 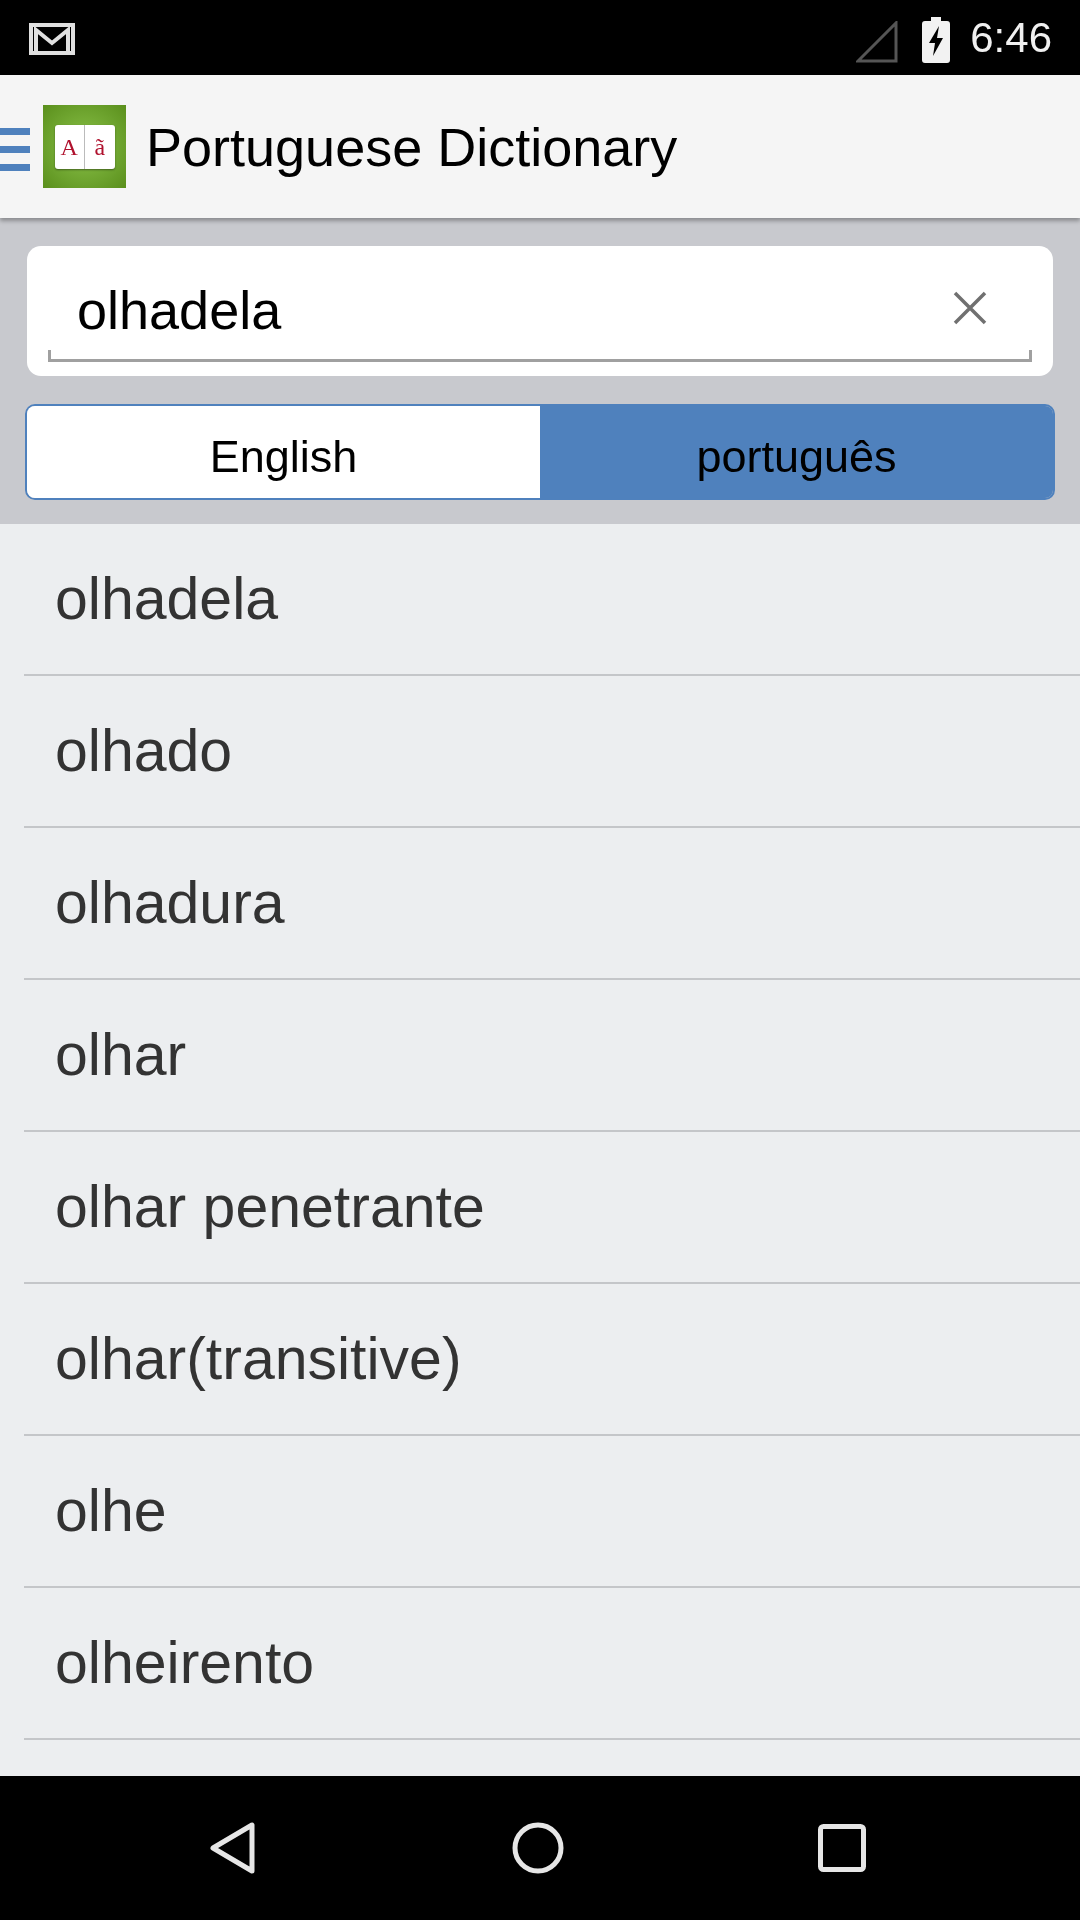 I want to click on result-item: olhe, so click(x=111, y=1511).